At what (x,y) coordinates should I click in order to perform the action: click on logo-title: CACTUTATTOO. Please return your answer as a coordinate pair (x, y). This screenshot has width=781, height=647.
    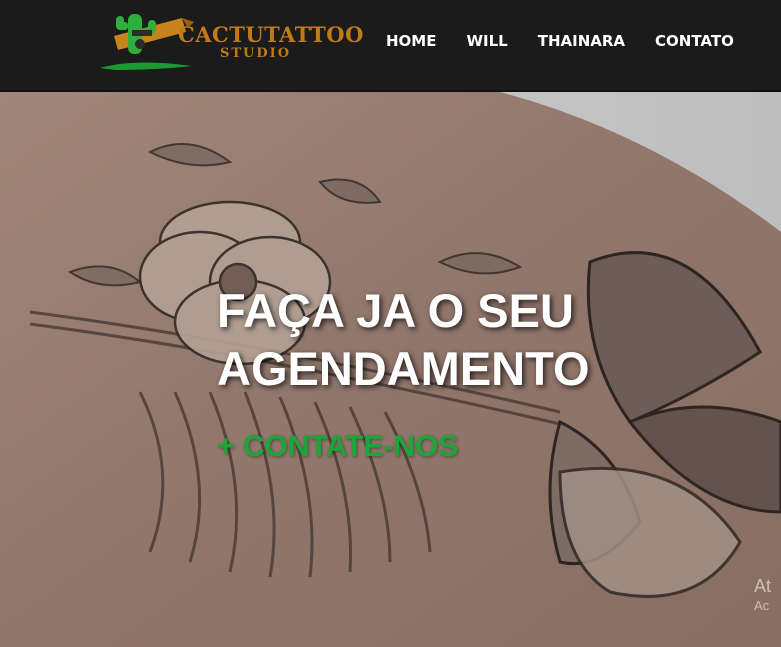
    Looking at the image, I should click on (271, 34).